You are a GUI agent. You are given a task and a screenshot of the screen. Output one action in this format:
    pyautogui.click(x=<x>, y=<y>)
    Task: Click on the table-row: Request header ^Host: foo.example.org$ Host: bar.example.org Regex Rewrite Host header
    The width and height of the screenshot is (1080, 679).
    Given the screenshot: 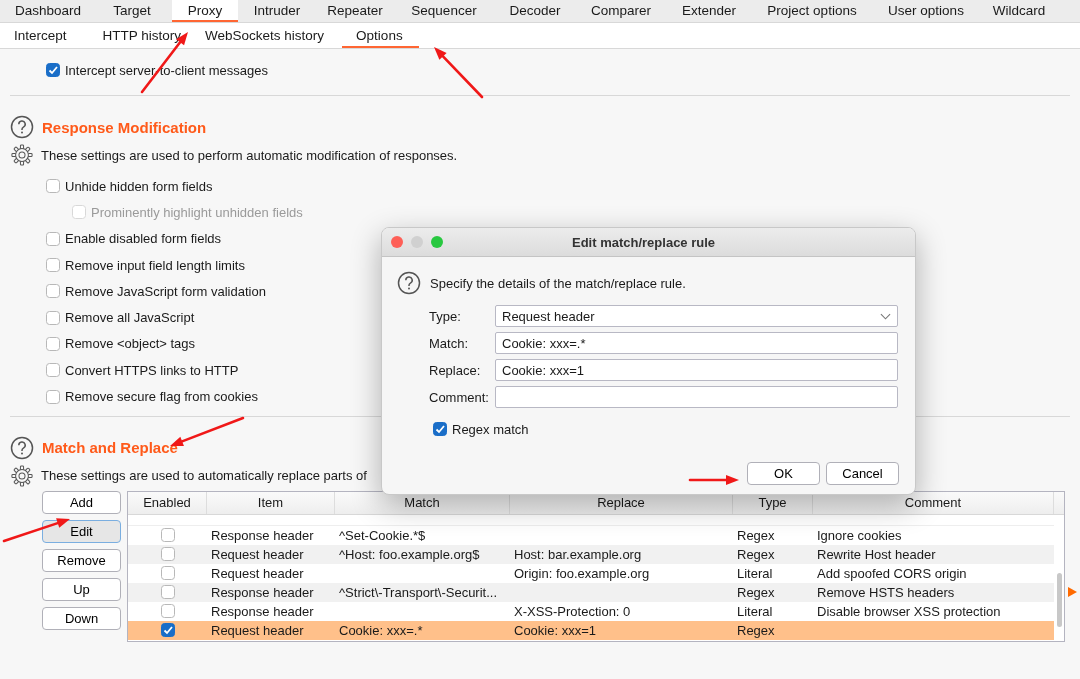 What is the action you would take?
    pyautogui.click(x=591, y=554)
    